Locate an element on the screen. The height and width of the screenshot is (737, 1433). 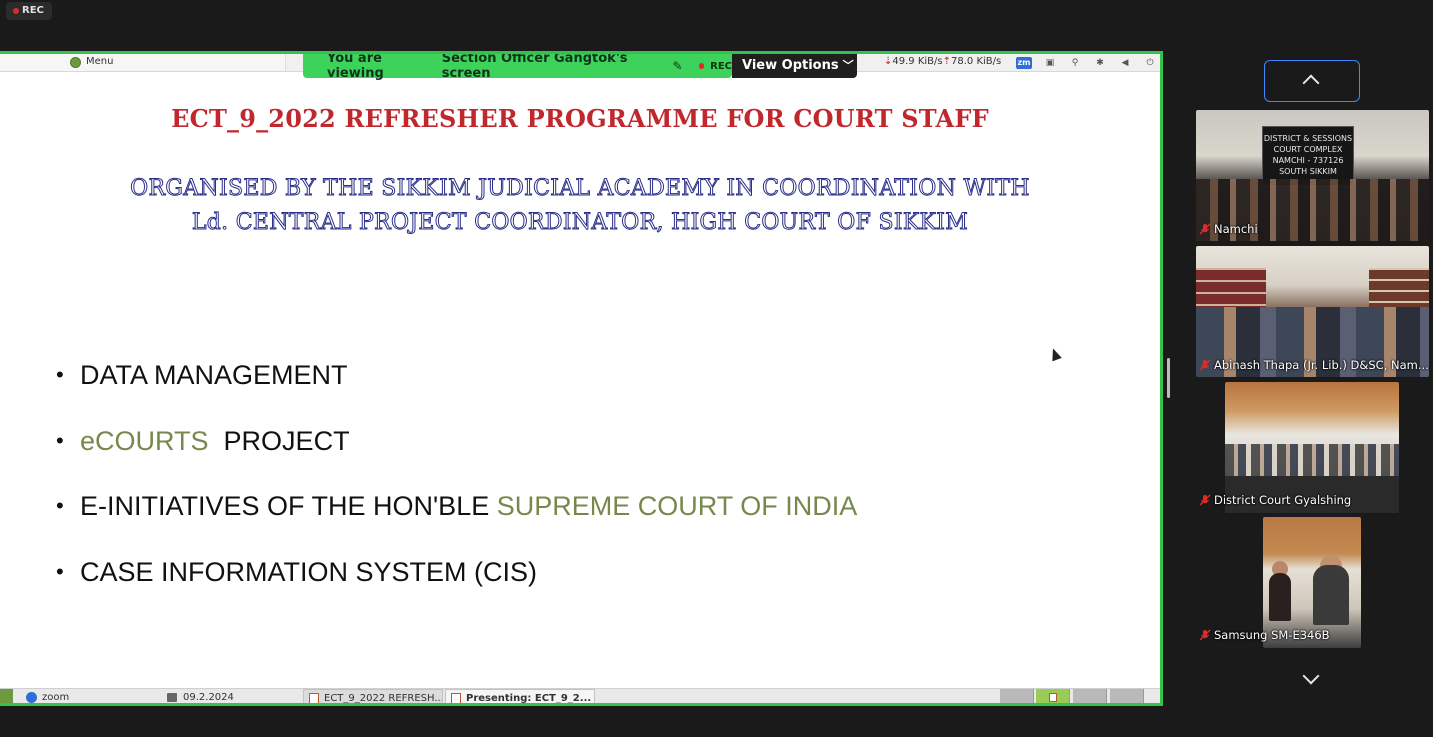
zoom-tray-icon: zm is located at coordinates (1024, 63).